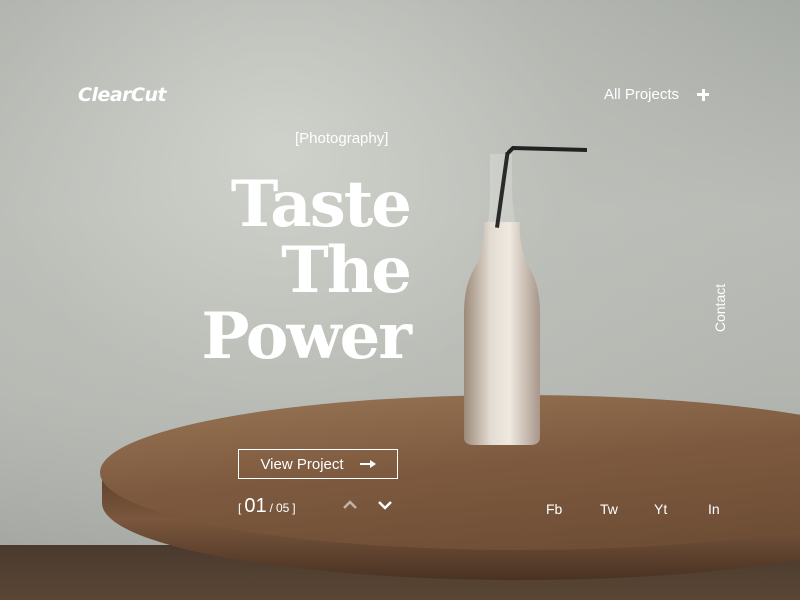 The height and width of the screenshot is (600, 800). Describe the element at coordinates (367, 464) in the screenshot. I see `arrow-right-icon` at that location.